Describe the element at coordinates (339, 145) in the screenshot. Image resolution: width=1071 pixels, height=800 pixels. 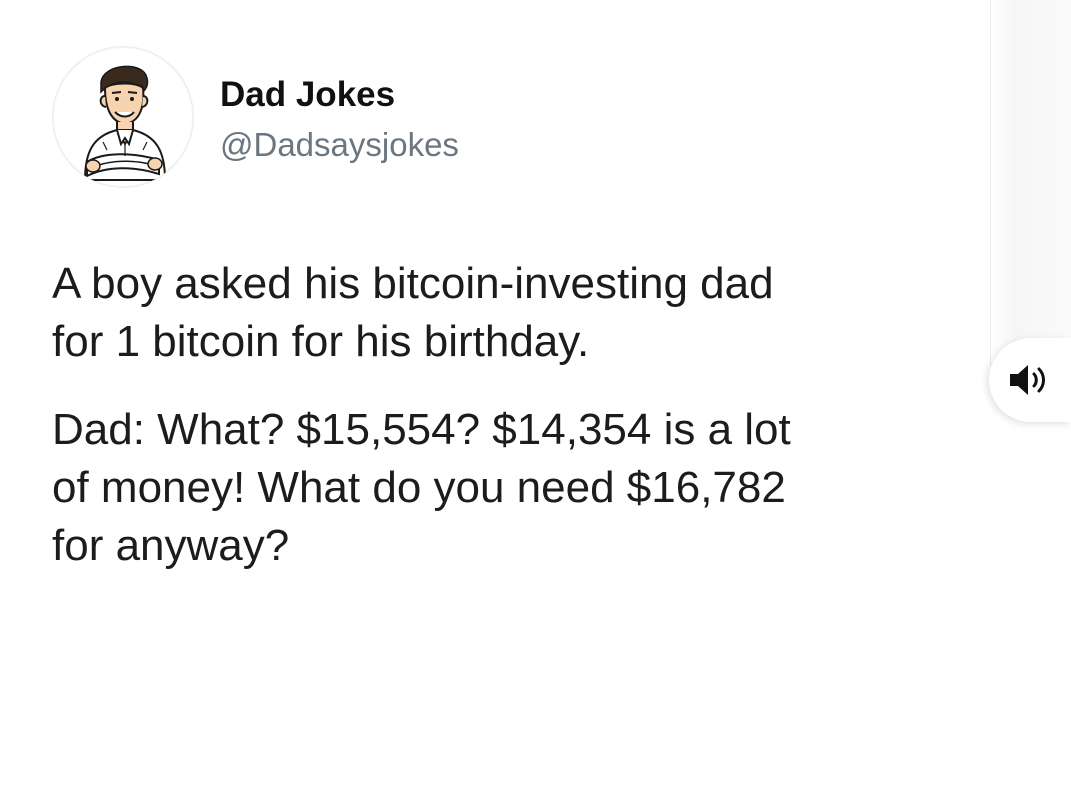
I see `account-handle: @Dadsaysjokes` at that location.